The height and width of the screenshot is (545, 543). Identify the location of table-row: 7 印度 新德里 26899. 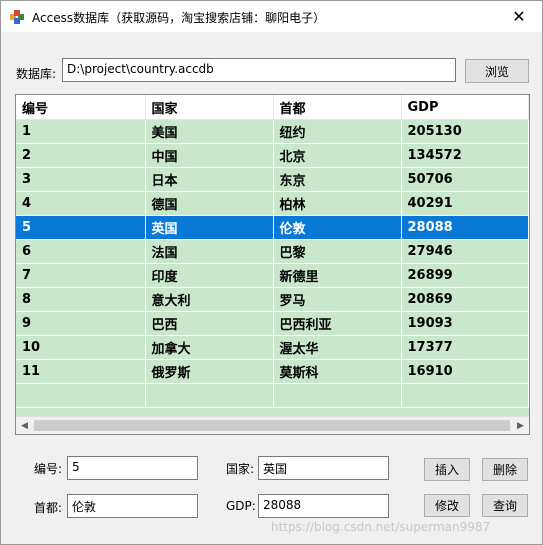
(272, 275).